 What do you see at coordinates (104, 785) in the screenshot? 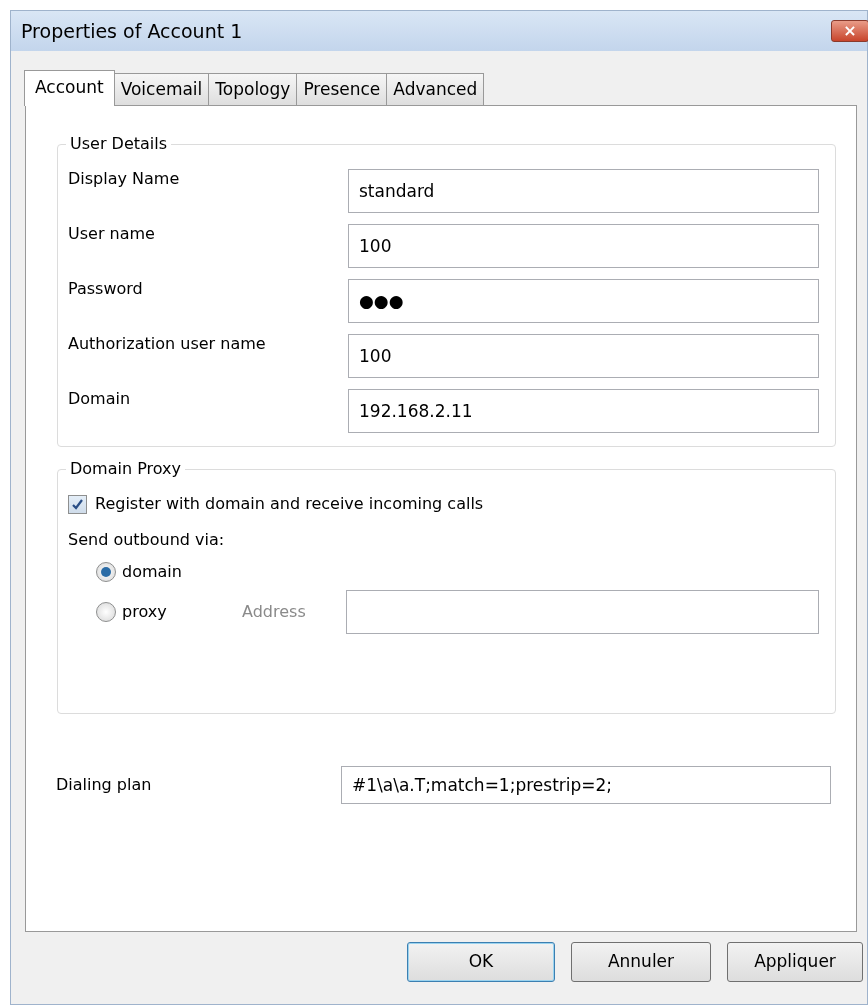
I see `field-label: Dialing plan` at bounding box center [104, 785].